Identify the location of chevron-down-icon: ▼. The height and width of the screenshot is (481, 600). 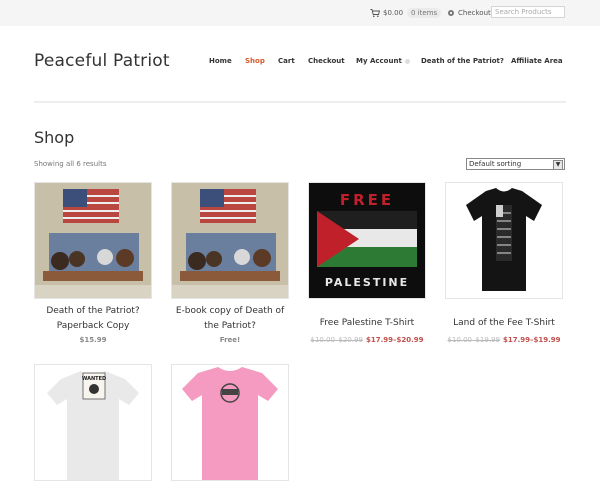
(558, 165).